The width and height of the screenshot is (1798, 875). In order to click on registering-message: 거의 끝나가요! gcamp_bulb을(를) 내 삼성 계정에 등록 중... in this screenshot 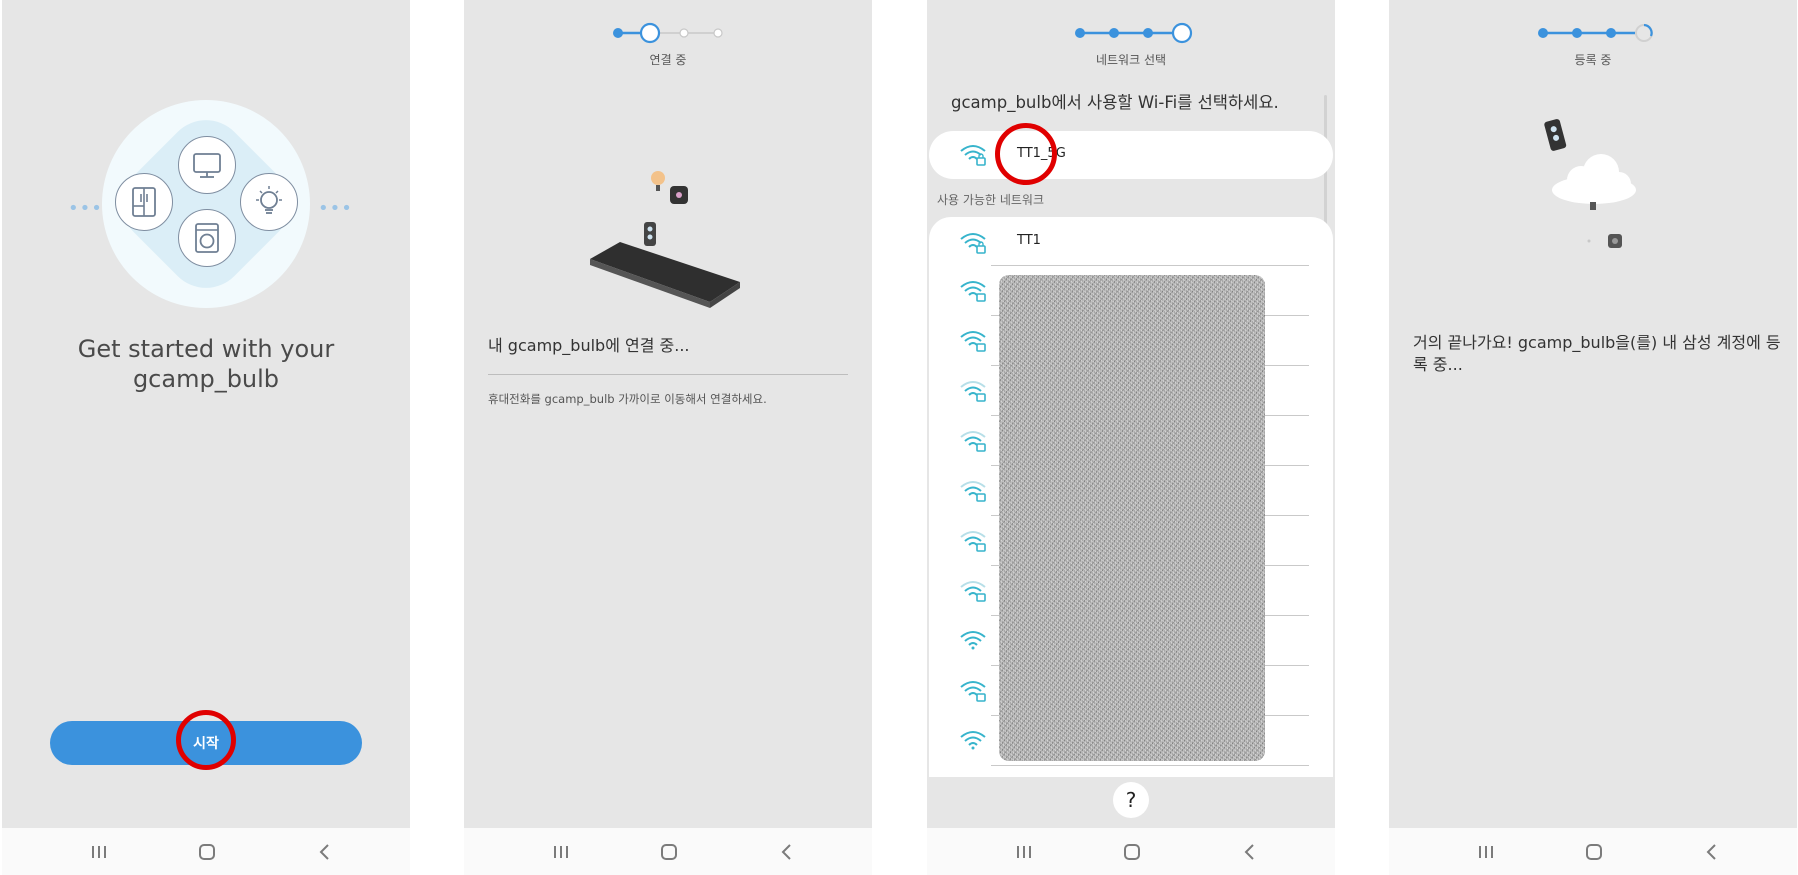, I will do `click(1597, 353)`.